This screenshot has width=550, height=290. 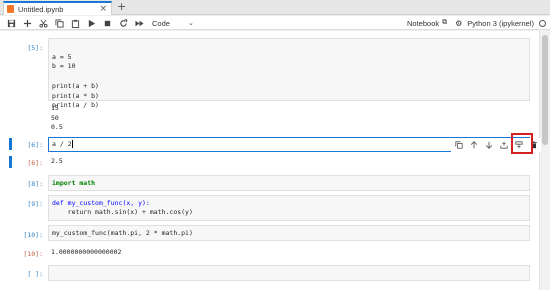 I want to click on output-line: 15, so click(x=55, y=108).